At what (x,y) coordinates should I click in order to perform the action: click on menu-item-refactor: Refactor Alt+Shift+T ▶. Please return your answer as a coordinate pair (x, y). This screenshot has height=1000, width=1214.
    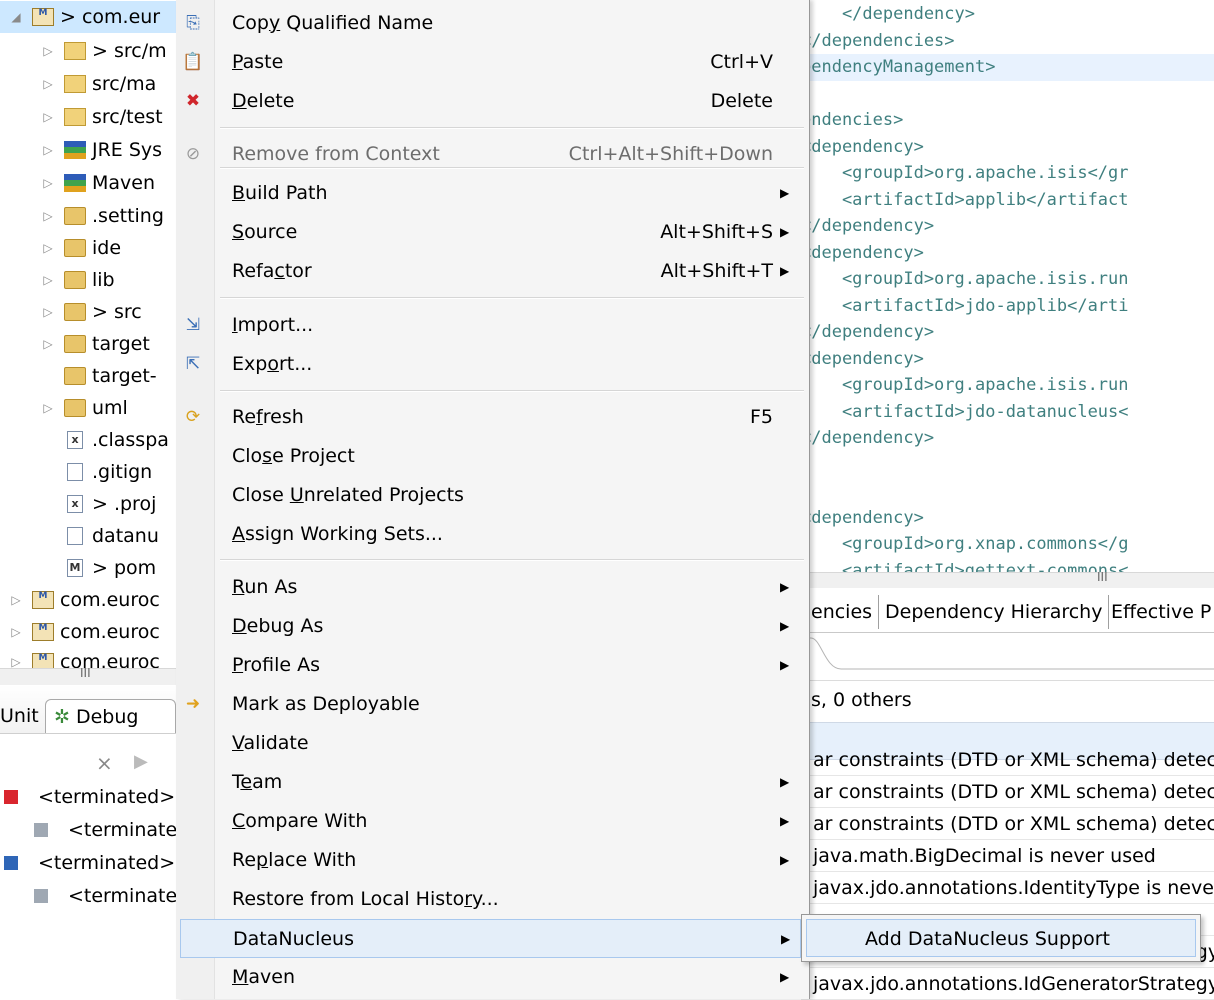
    Looking at the image, I should click on (492, 271).